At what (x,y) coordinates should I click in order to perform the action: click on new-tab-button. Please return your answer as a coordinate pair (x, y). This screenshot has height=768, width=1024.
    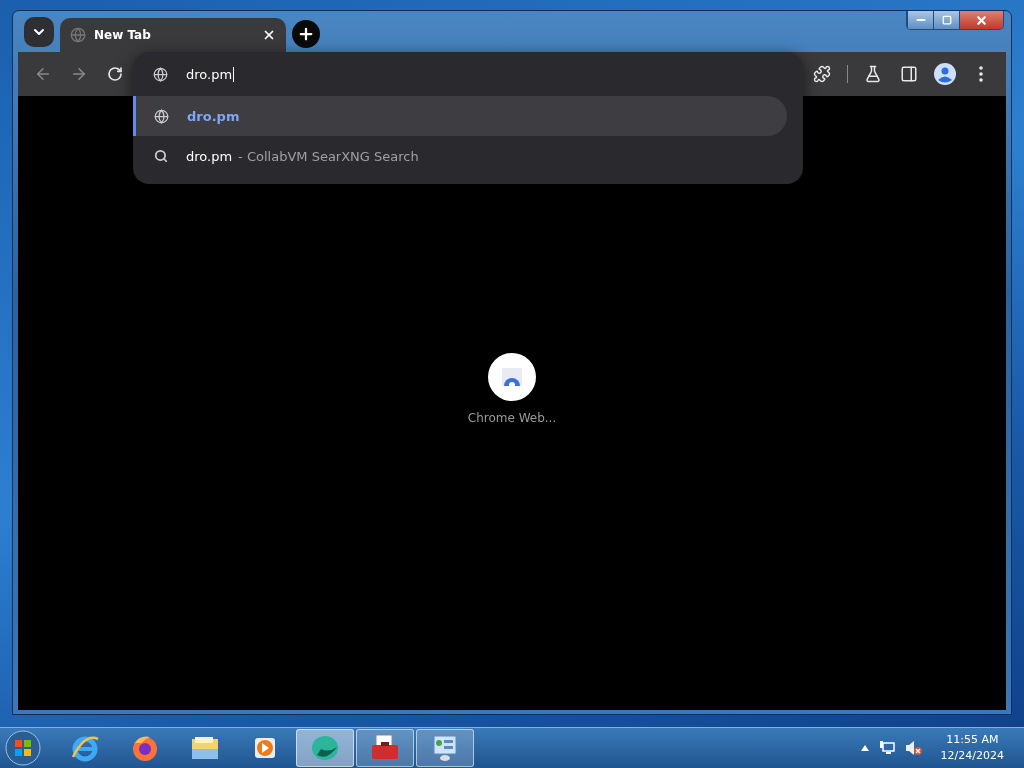
    Looking at the image, I should click on (306, 34).